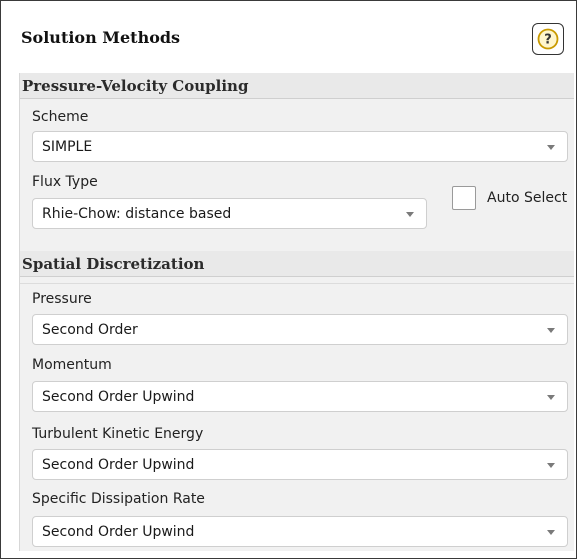  Describe the element at coordinates (62, 299) in the screenshot. I see `pressure-label: Pressure` at that location.